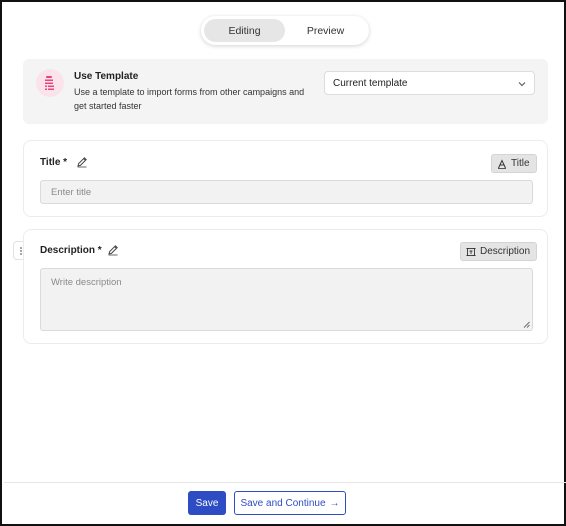  Describe the element at coordinates (520, 163) in the screenshot. I see `title-tag-label: Title` at that location.